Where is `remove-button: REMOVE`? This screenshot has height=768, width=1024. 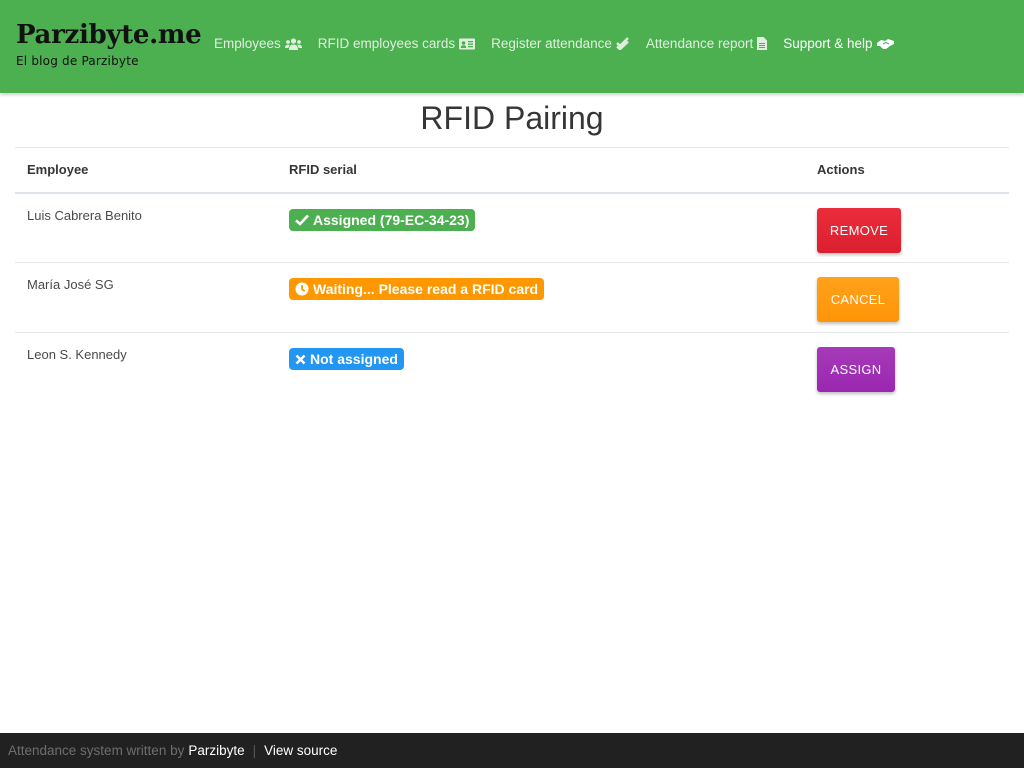
remove-button: REMOVE is located at coordinates (859, 230).